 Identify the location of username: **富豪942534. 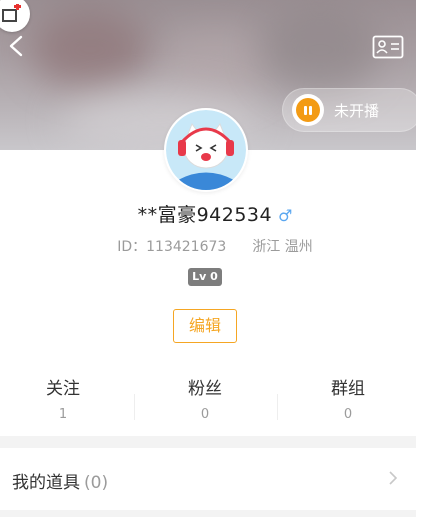
(205, 215).